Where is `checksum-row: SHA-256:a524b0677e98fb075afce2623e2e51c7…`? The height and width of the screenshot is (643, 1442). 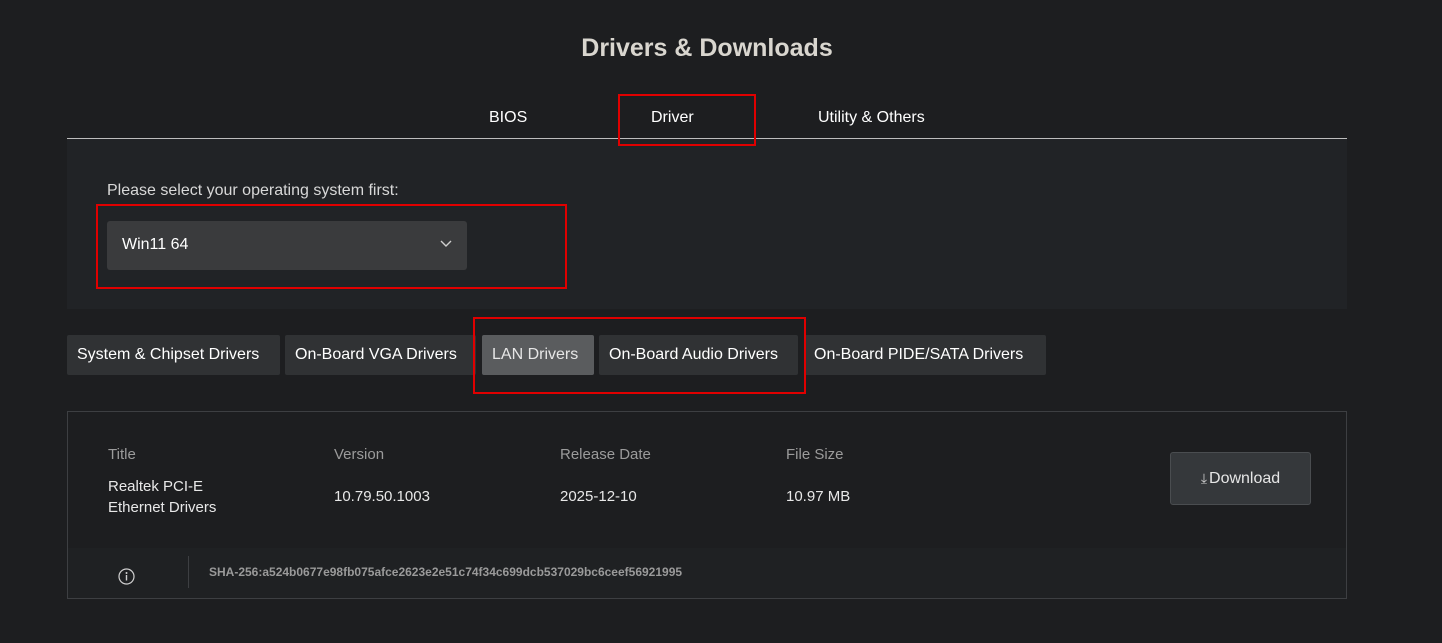
checksum-row: SHA-256:a524b0677e98fb075afce2623e2e51c7… is located at coordinates (707, 573).